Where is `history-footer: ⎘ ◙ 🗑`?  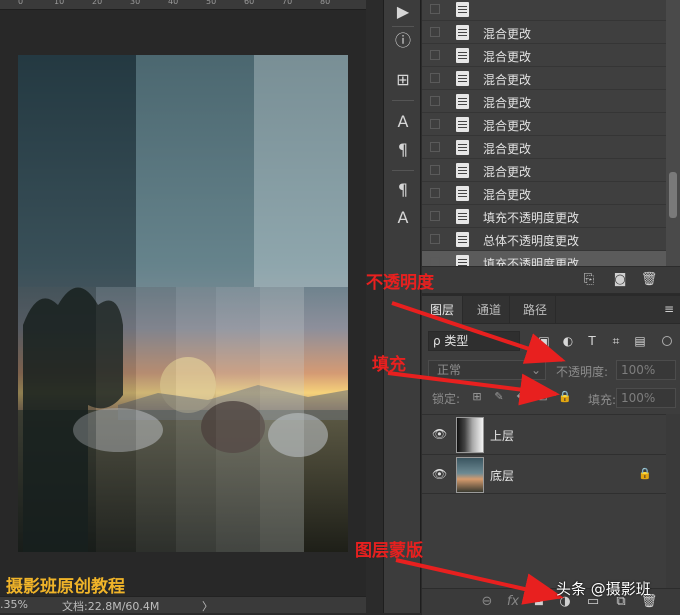
history-footer: ⎘ ◙ 🗑 is located at coordinates (551, 279).